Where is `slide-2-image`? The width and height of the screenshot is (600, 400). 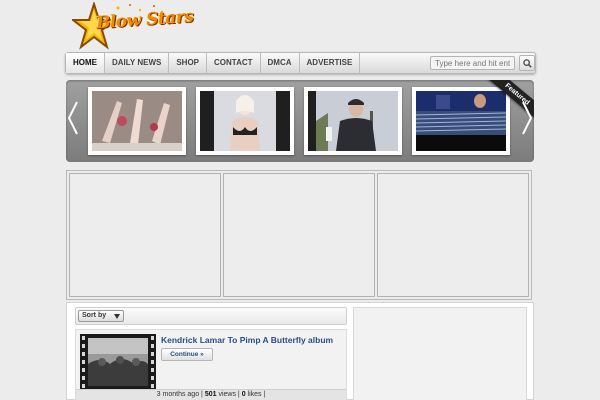
slide-2-image is located at coordinates (245, 121).